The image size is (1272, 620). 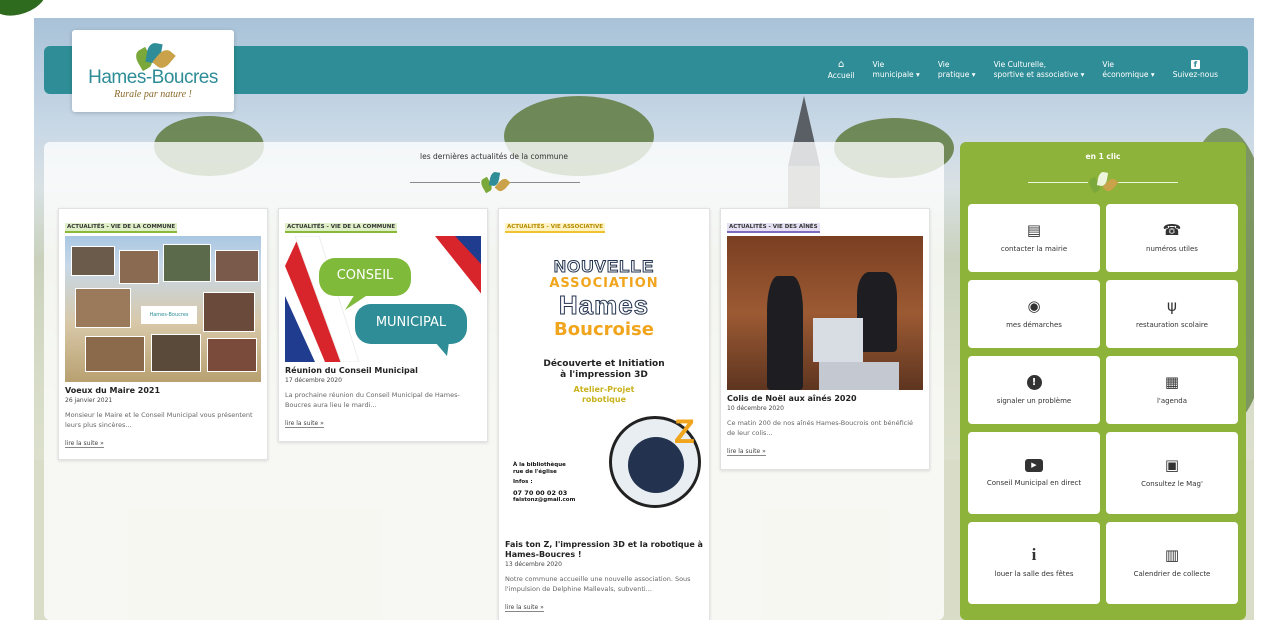 I want to click on nav-item-vie-municipale: Vie municipale ▾, so click(x=896, y=70).